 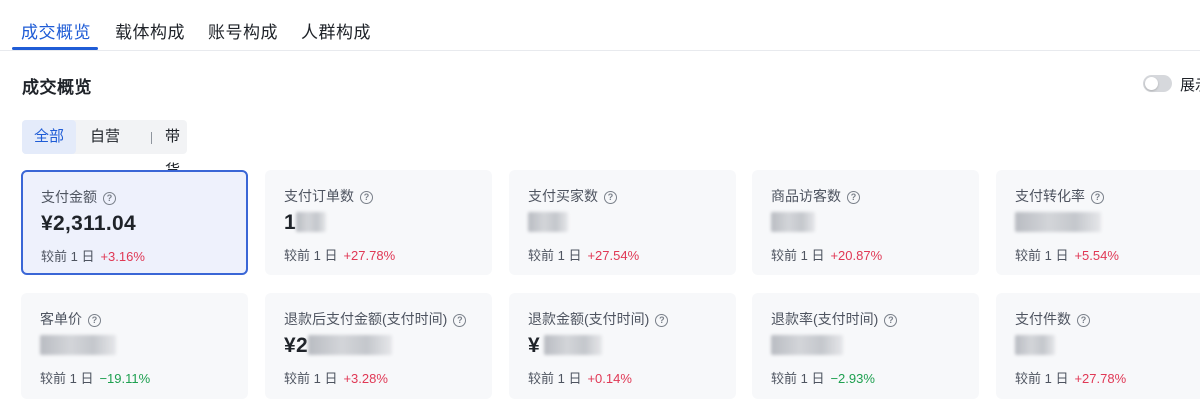 What do you see at coordinates (622, 346) in the screenshot?
I see `metric-card-refund-amount: 退款金额(支付时间)? ¥ 较前 1 日 +0.14%` at bounding box center [622, 346].